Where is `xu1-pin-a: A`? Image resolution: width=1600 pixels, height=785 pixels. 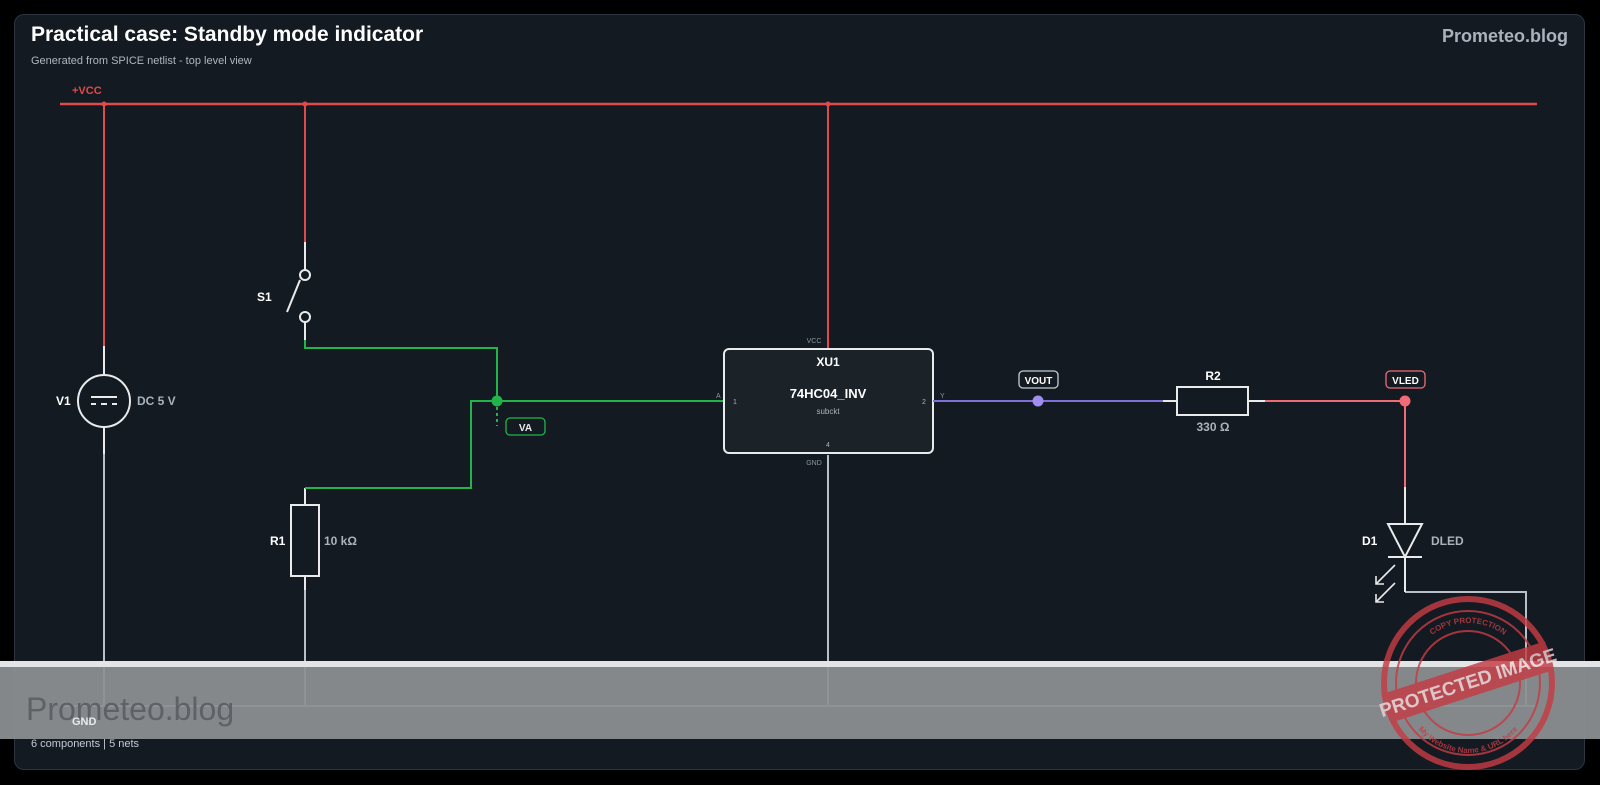
xu1-pin-a: A is located at coordinates (718, 396).